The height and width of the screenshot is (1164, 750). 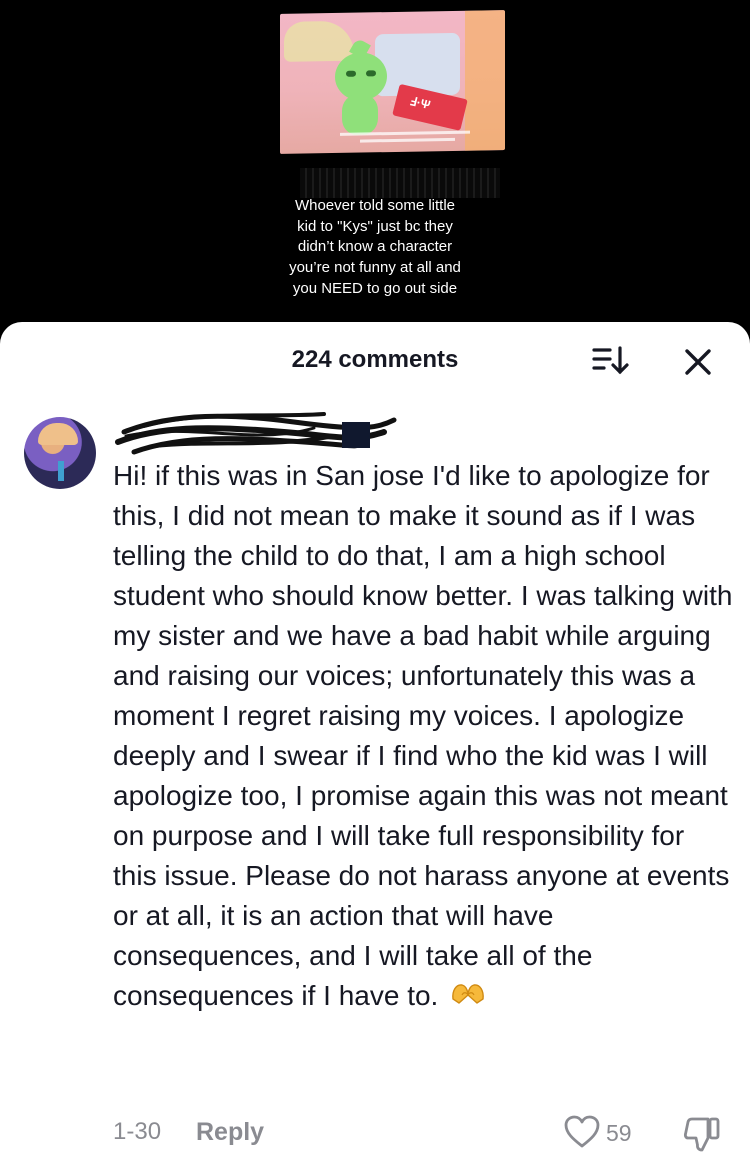 What do you see at coordinates (375, 359) in the screenshot?
I see `comments-count-title: 224 comments` at bounding box center [375, 359].